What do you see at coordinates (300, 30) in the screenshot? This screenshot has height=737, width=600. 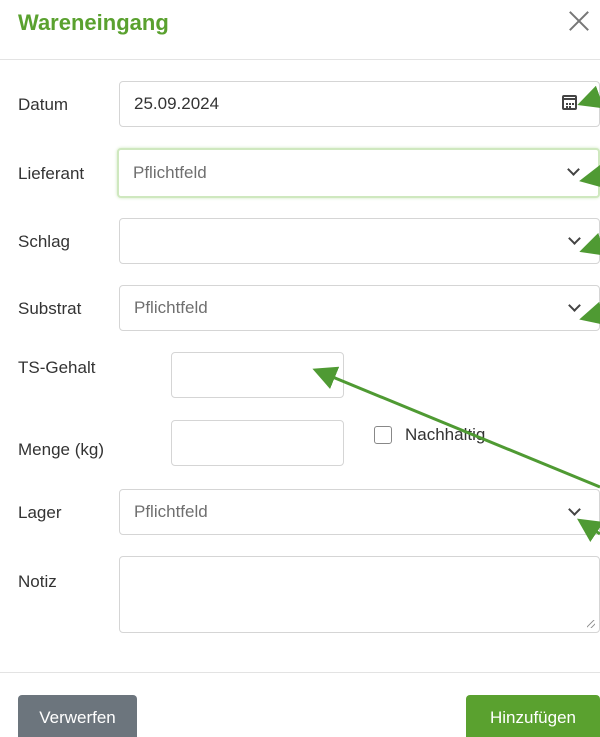 I see `dialog-header: Wareneingang` at bounding box center [300, 30].